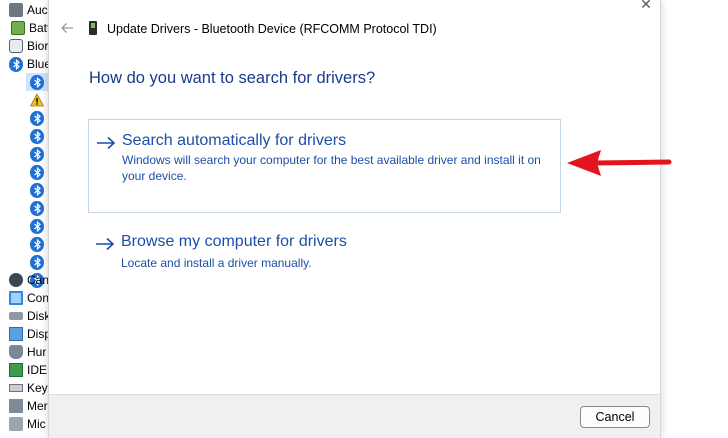 The image size is (728, 438). What do you see at coordinates (18, 28) in the screenshot?
I see `battery-icon` at bounding box center [18, 28].